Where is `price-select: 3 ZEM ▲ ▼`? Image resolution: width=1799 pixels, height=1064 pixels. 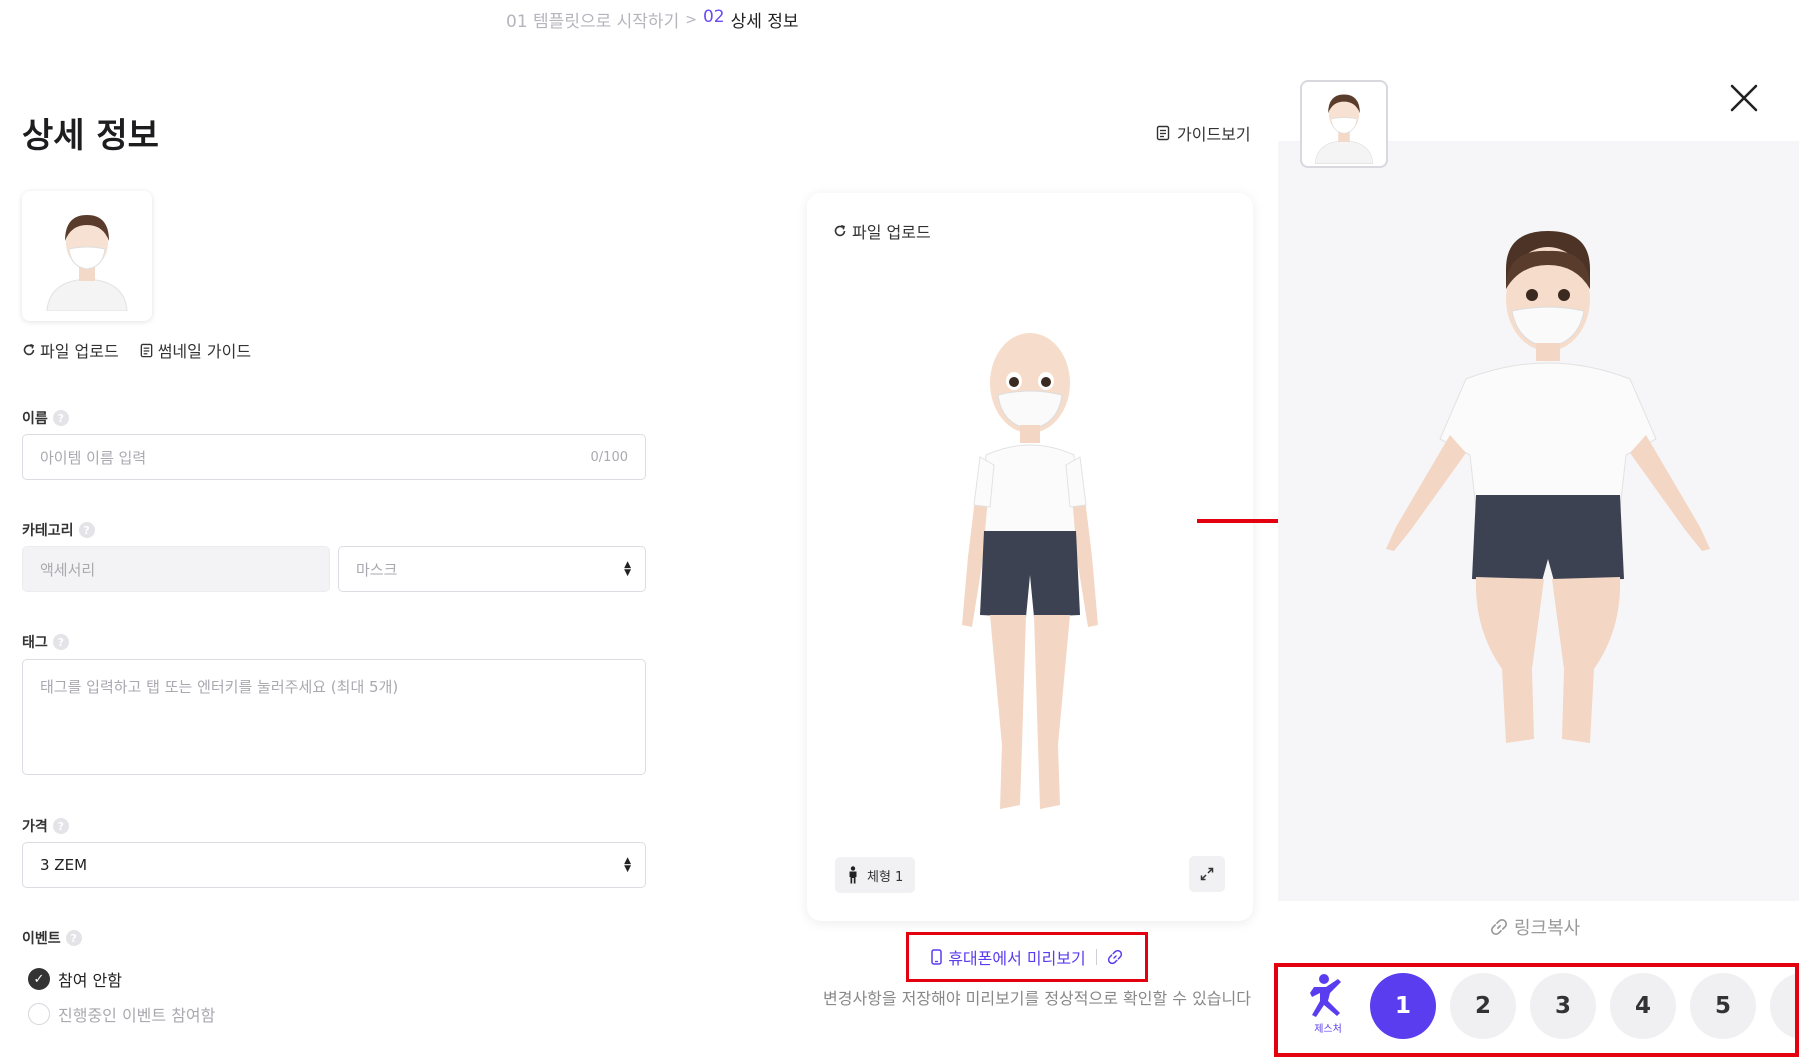
price-select: 3 ZEM ▲ ▼ is located at coordinates (334, 865).